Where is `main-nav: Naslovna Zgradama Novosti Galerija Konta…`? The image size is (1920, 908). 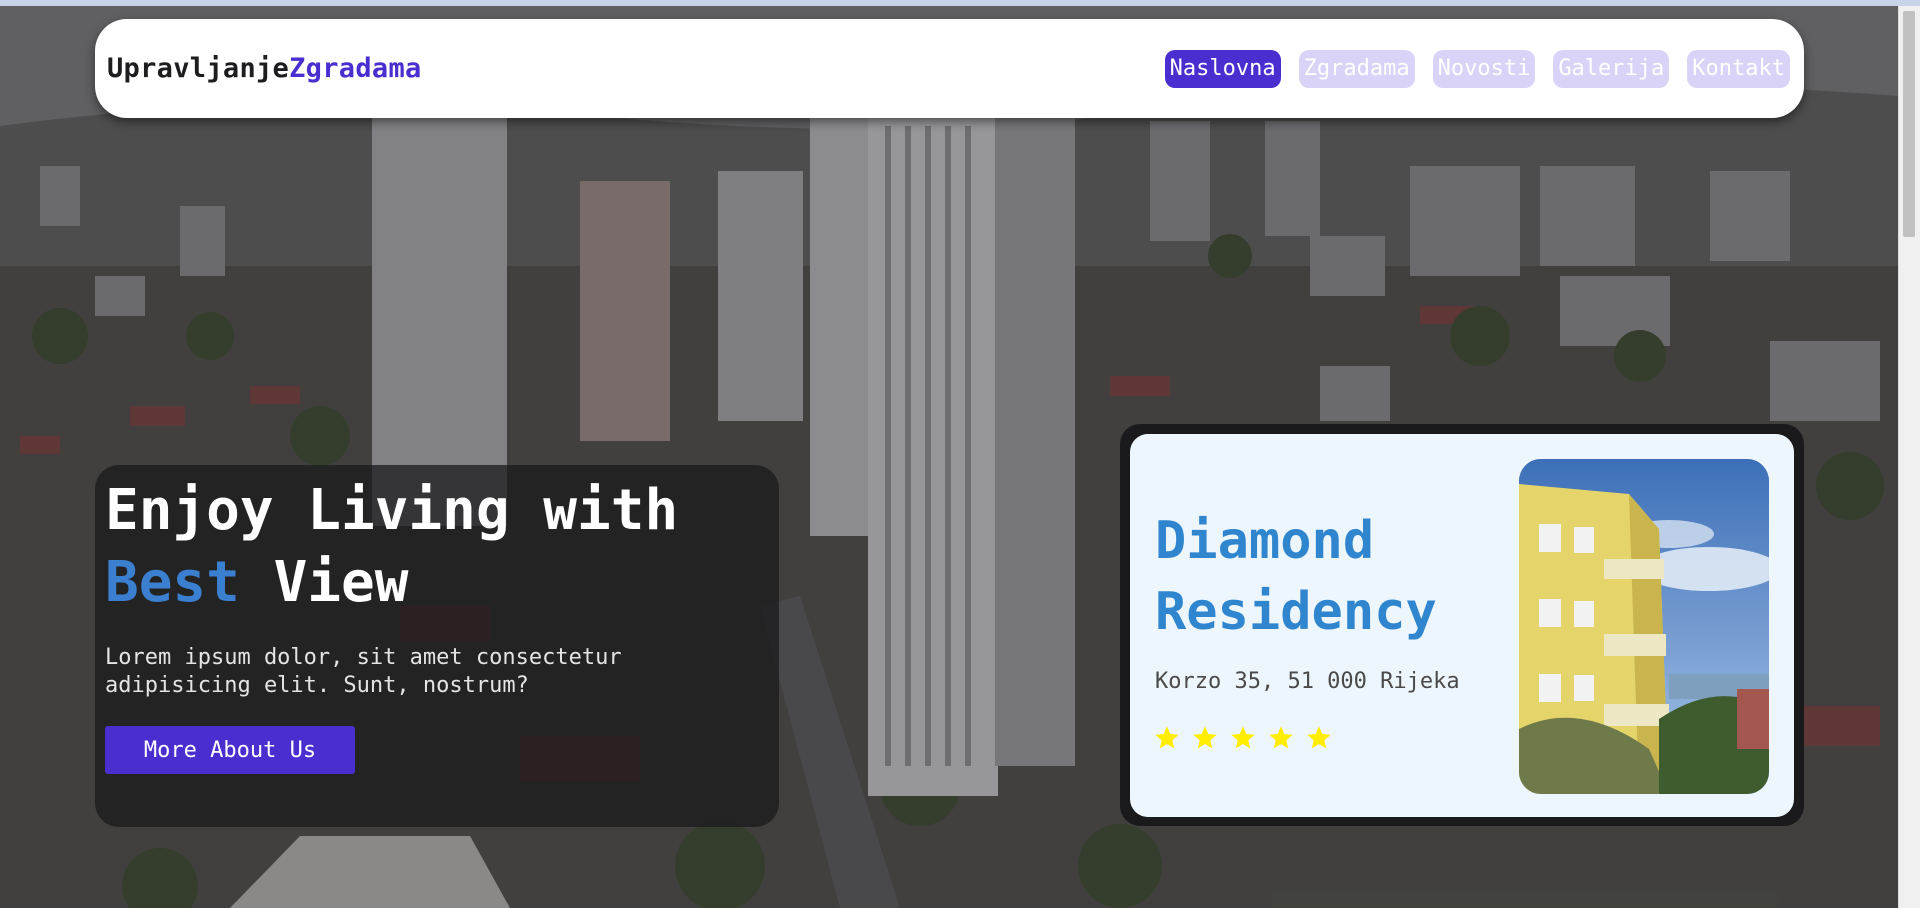
main-nav: Naslovna Zgradama Novosti Galerija Konta… is located at coordinates (1477, 68).